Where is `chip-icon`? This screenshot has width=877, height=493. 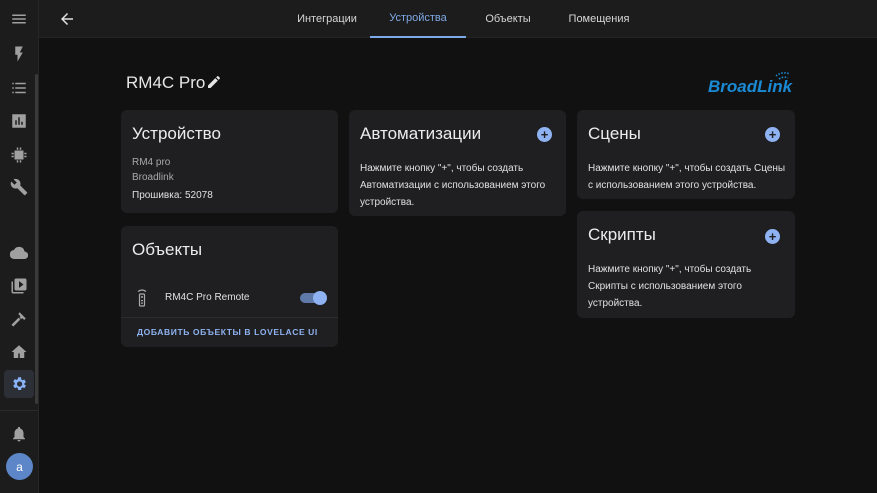
chip-icon is located at coordinates (19, 155).